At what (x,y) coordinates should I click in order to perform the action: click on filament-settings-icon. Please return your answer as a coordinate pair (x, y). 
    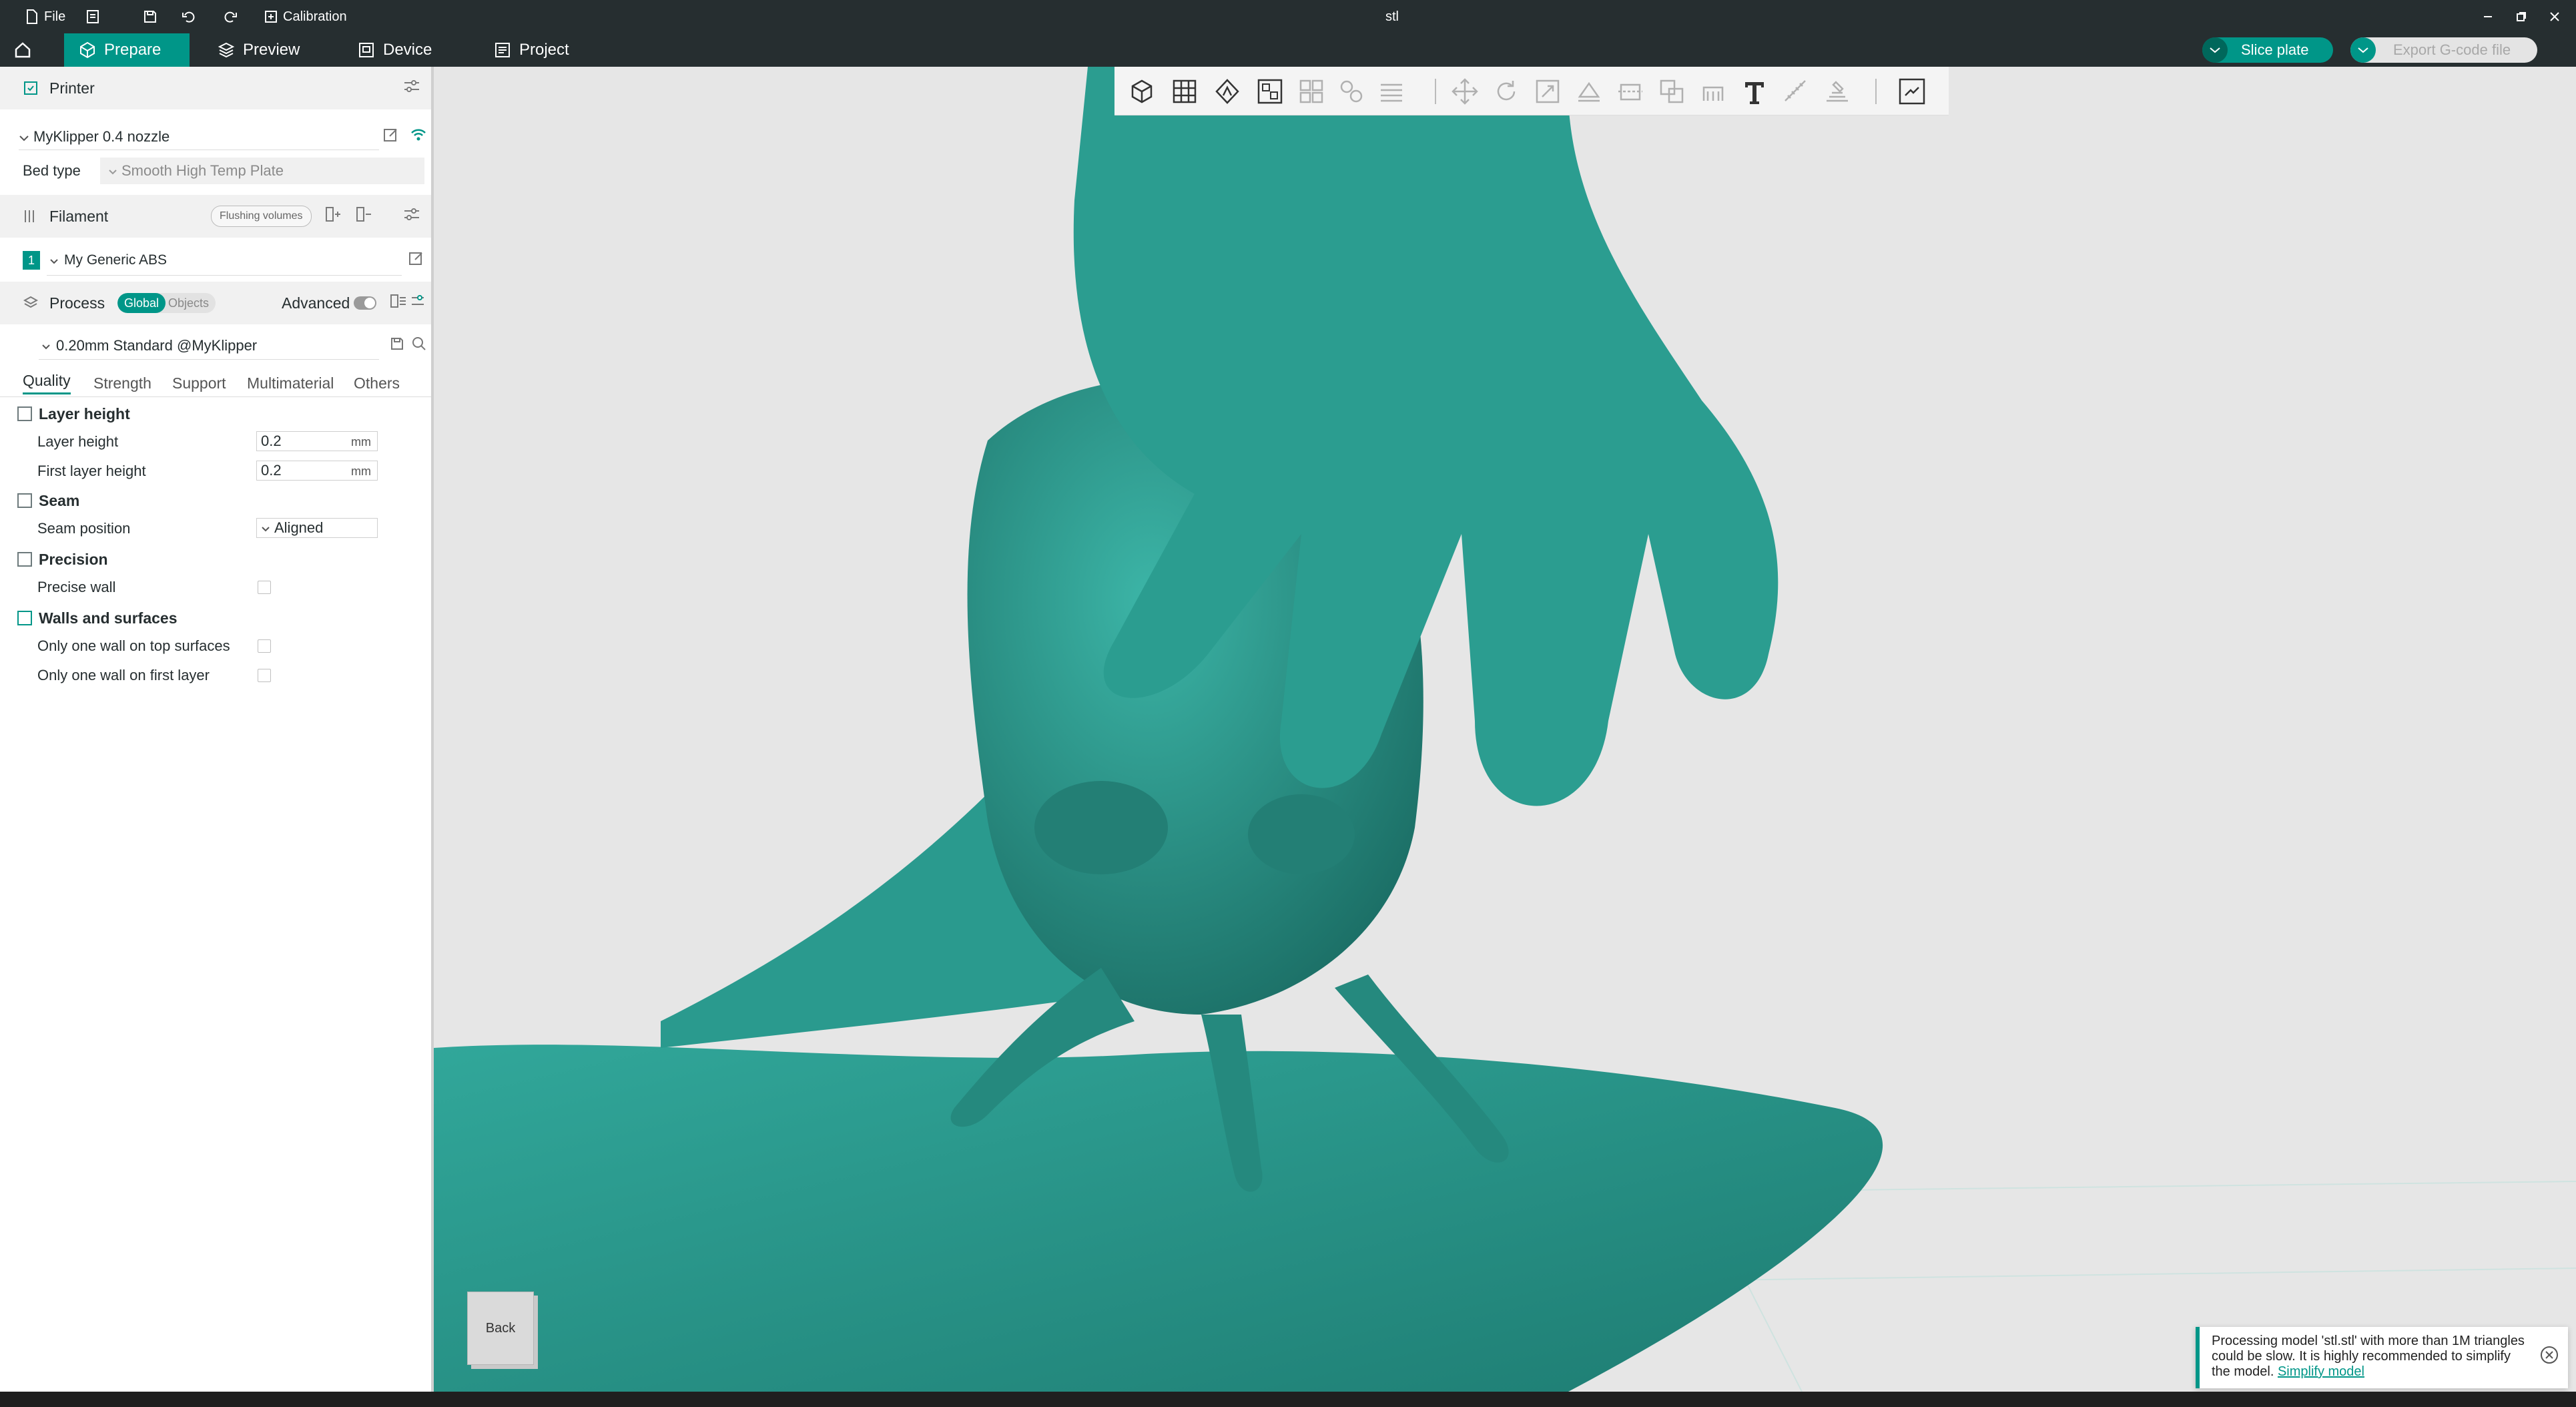
    Looking at the image, I should click on (411, 216).